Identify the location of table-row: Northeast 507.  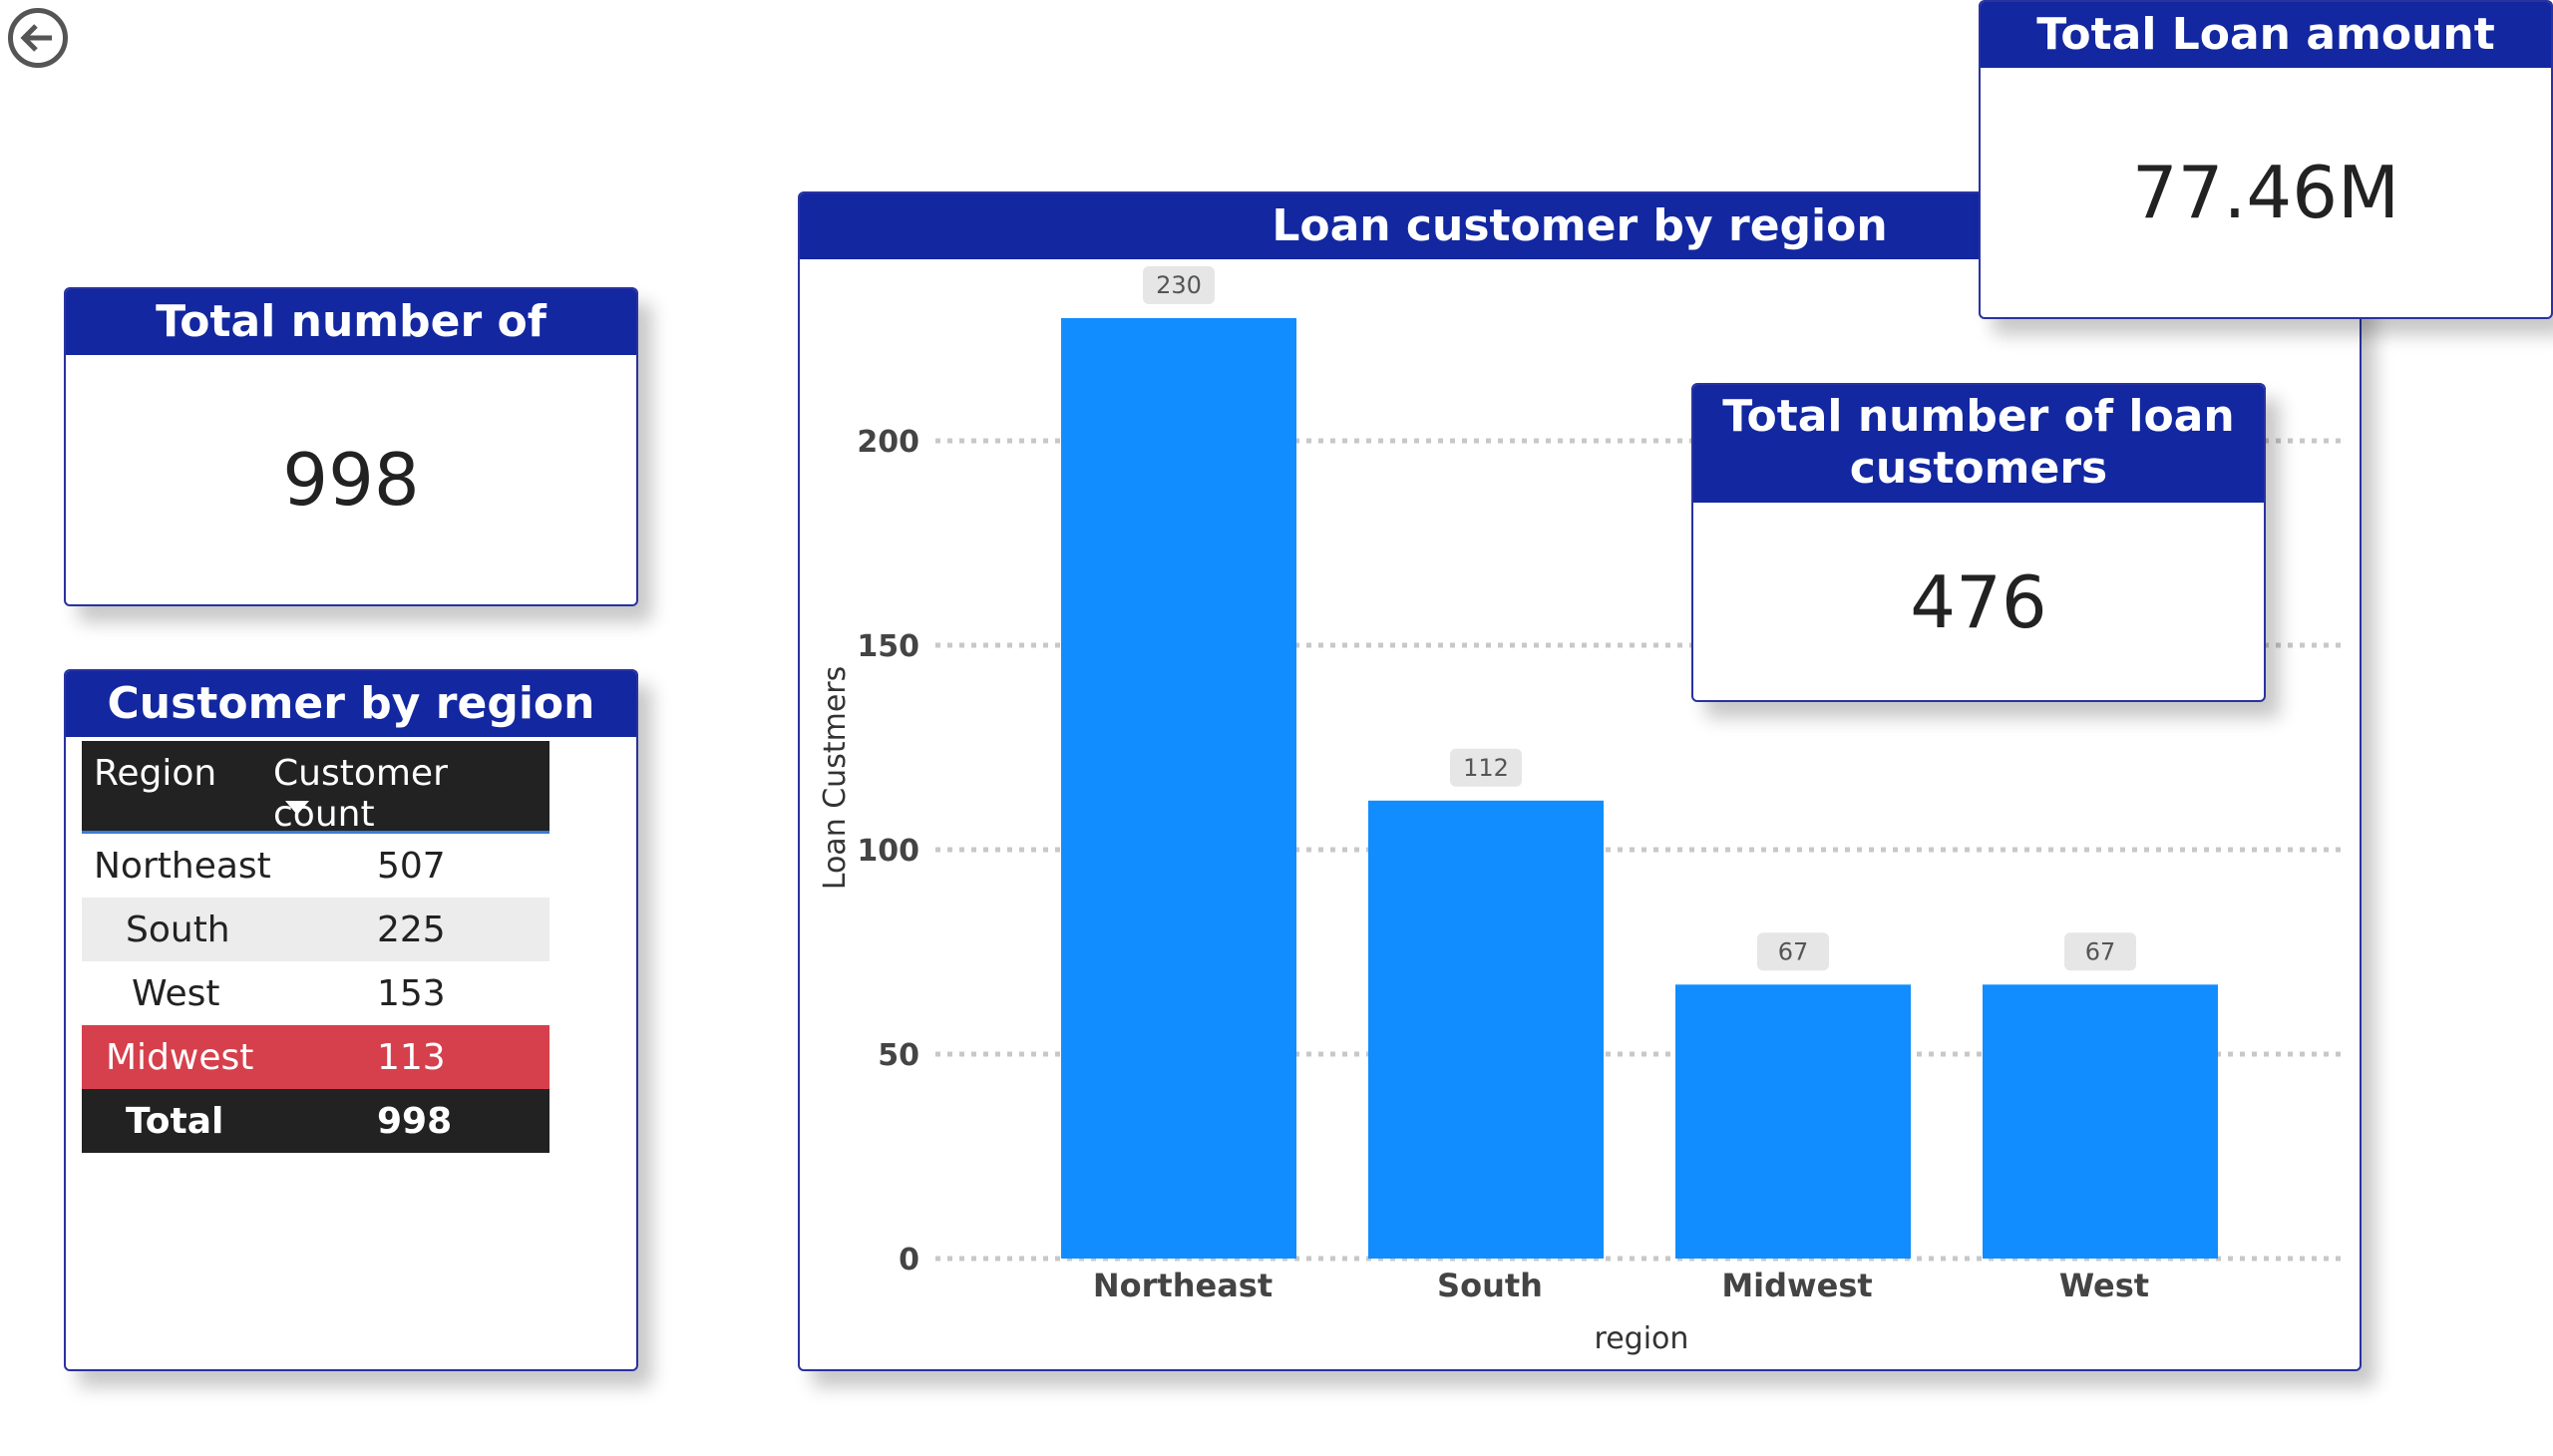
(316, 866).